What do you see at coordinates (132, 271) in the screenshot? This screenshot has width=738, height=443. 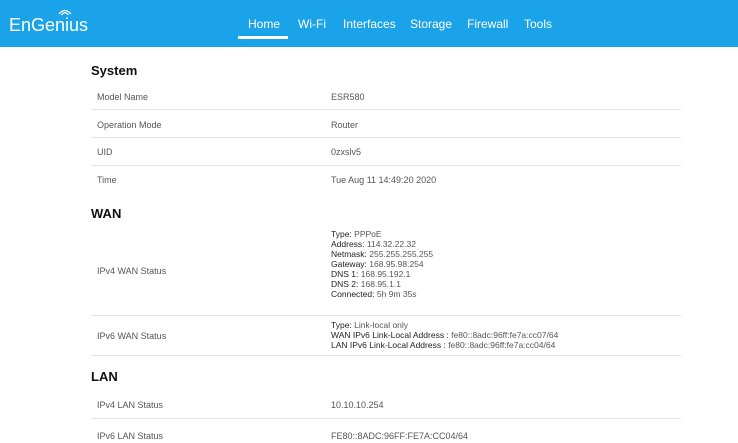 I see `ipv4-wan-status-label: IPv4 WAN Status` at bounding box center [132, 271].